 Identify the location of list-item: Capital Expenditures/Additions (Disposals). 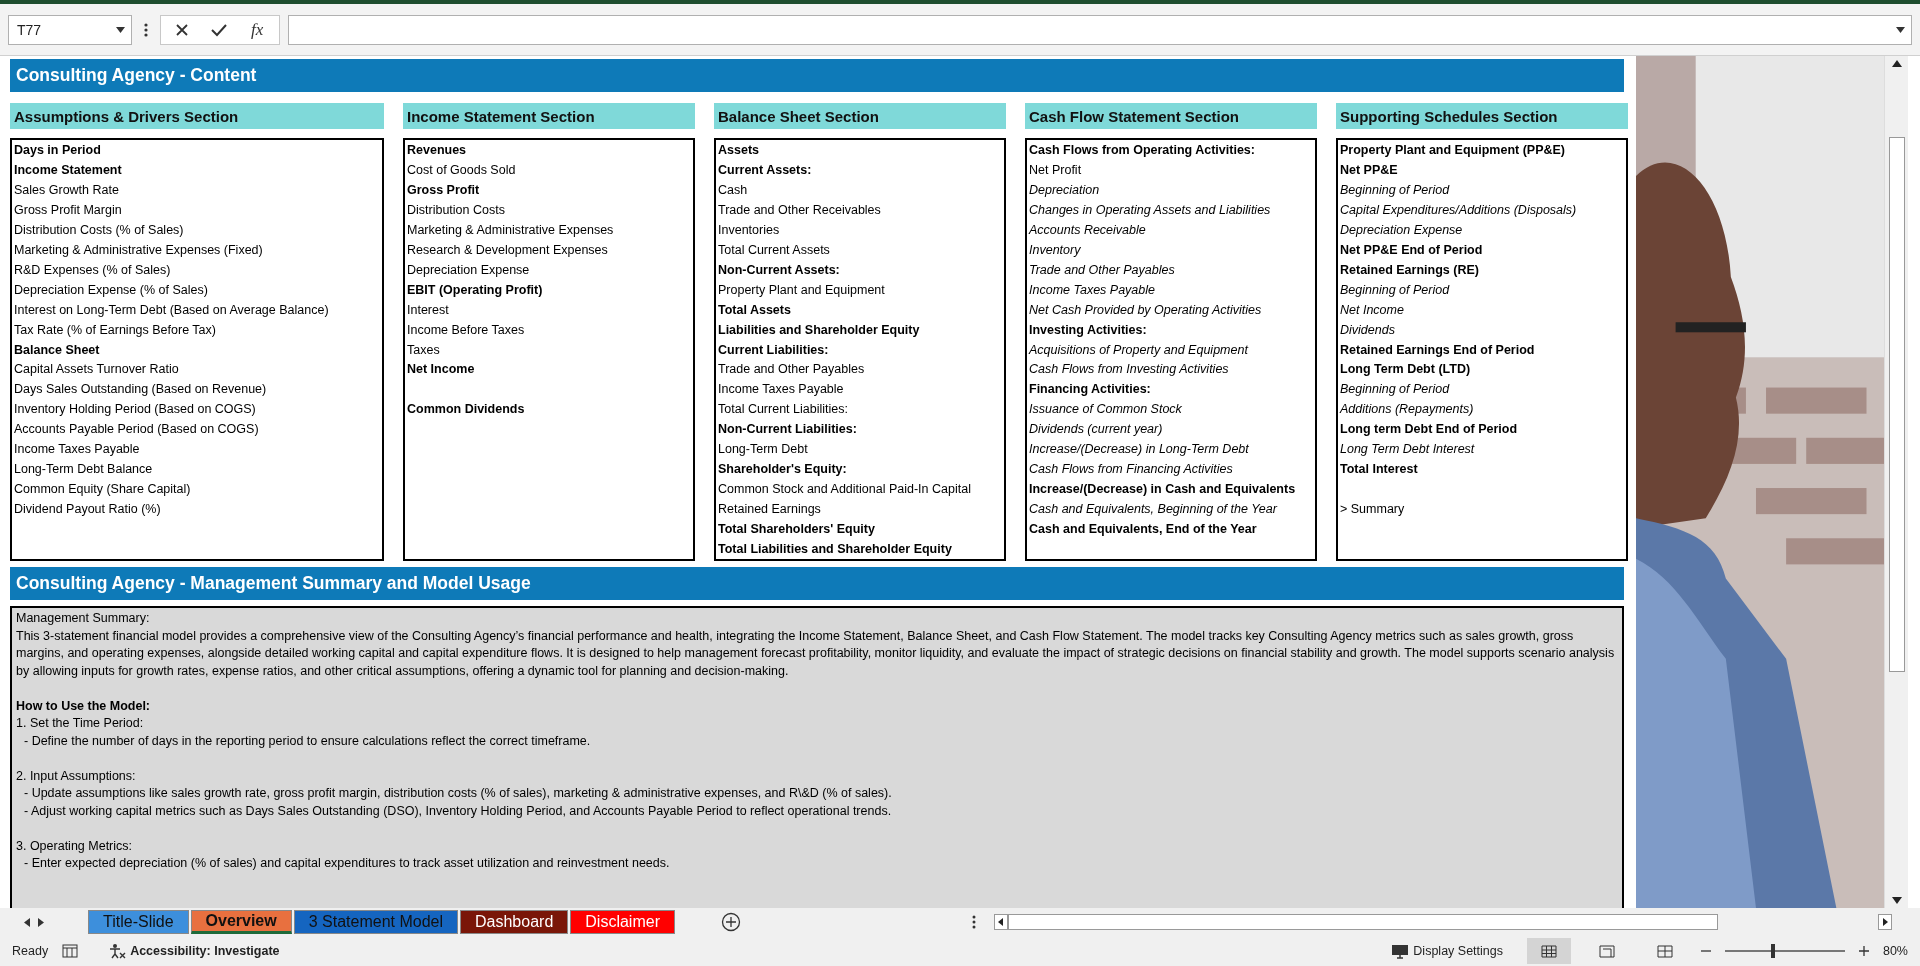
(1459, 210).